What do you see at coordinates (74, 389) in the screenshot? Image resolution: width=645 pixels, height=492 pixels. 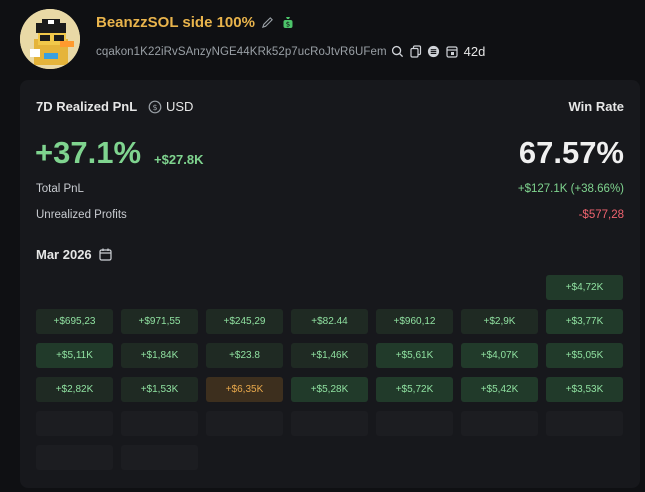 I see `calendar-day: +$2,82K` at bounding box center [74, 389].